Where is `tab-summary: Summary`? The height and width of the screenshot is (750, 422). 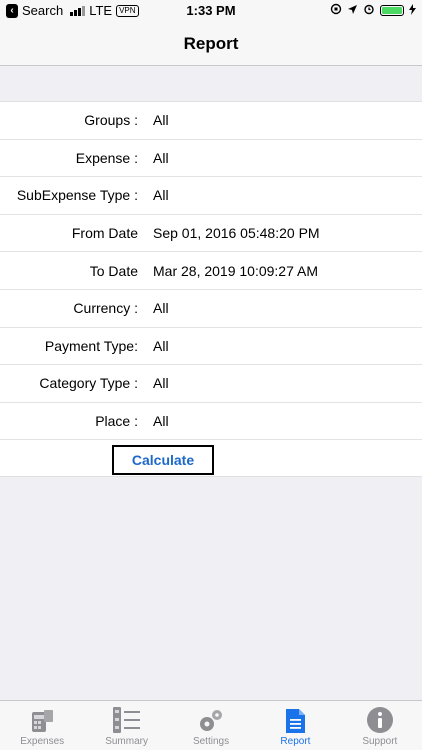
tab-summary: Summary is located at coordinates (126, 725).